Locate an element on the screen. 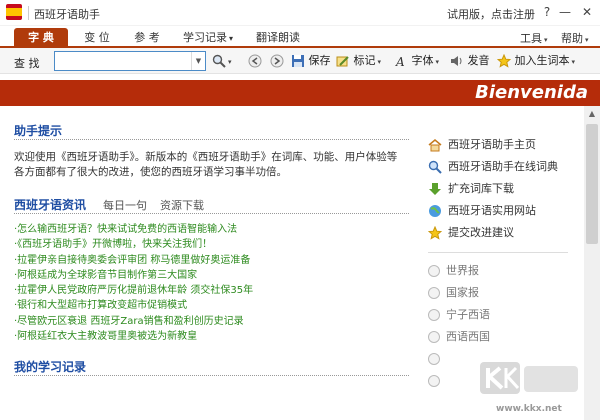 Image resolution: width=600 pixels, height=420 pixels. menu-tools-label: 工具 is located at coordinates (531, 38).